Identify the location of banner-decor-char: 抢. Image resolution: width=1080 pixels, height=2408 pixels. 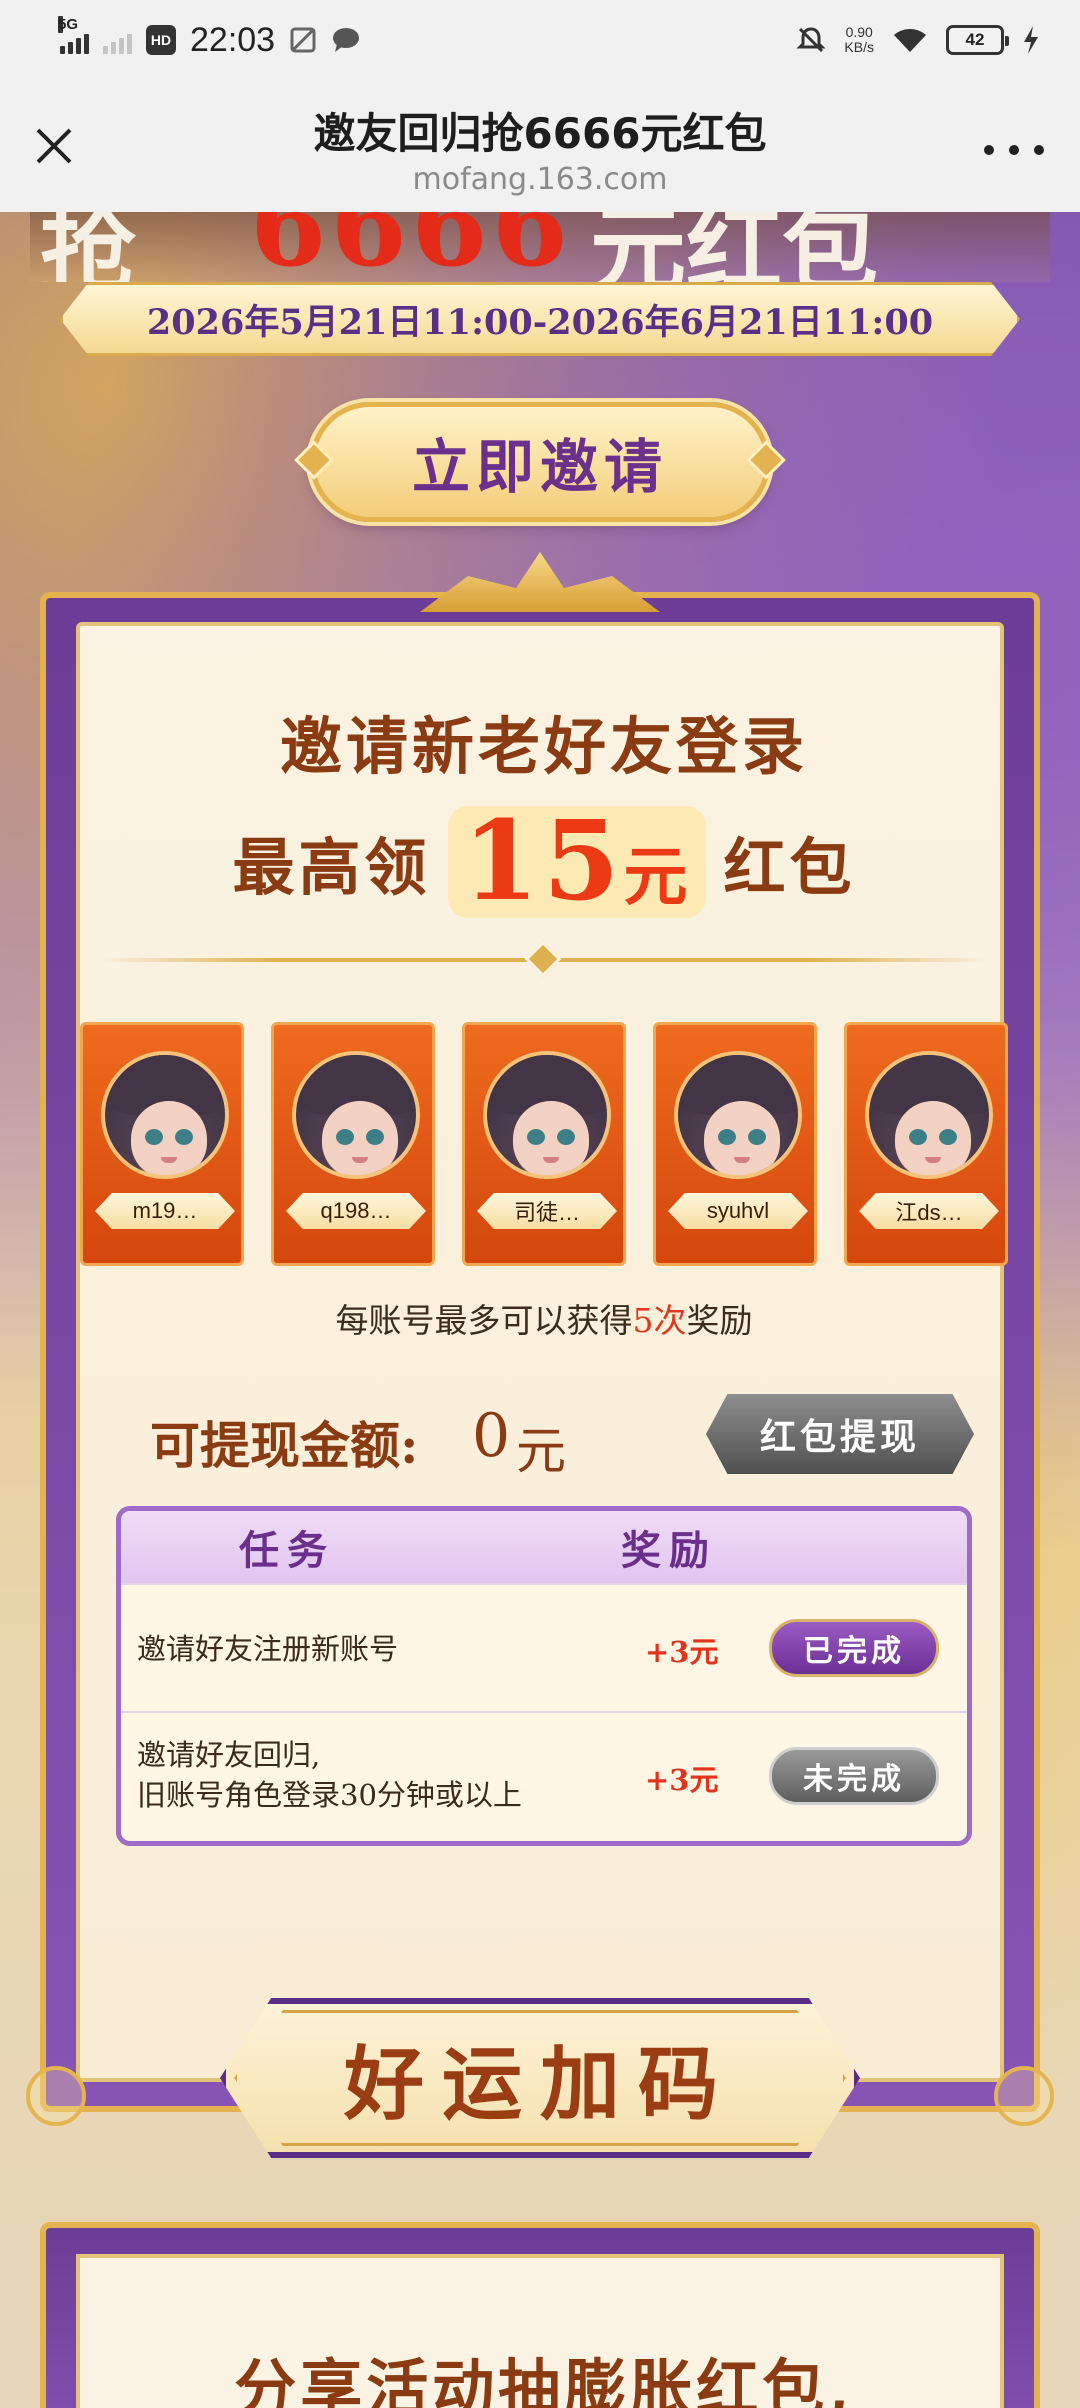
(88, 247).